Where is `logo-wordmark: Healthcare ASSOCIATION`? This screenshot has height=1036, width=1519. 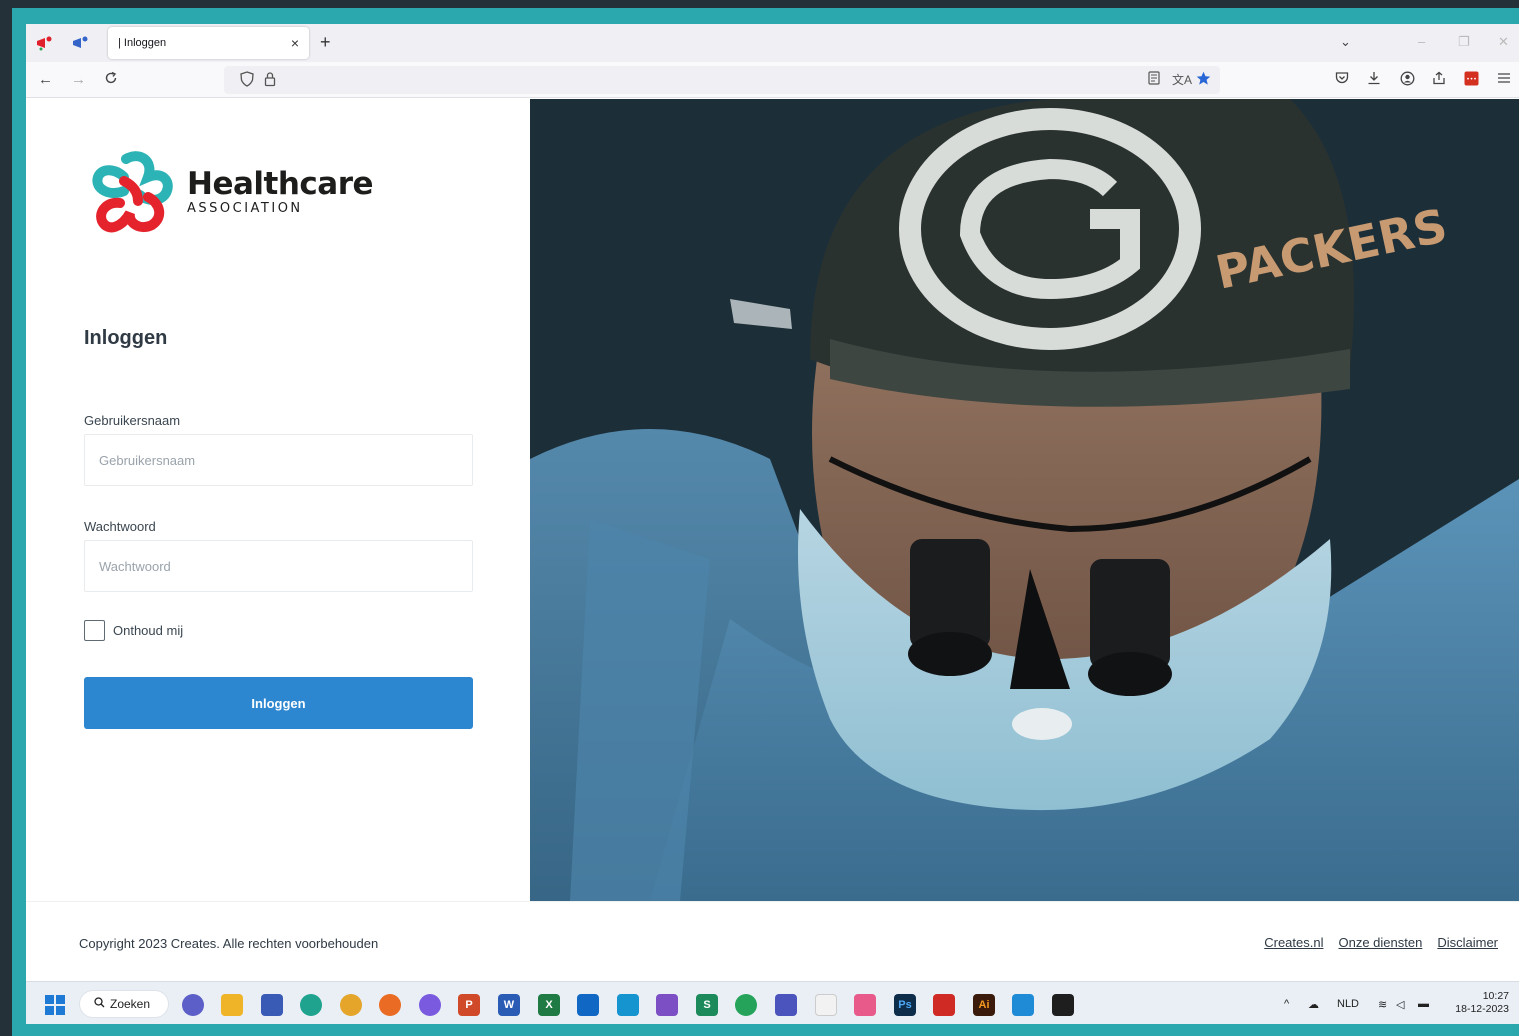
logo-wordmark: Healthcare ASSOCIATION is located at coordinates (280, 191).